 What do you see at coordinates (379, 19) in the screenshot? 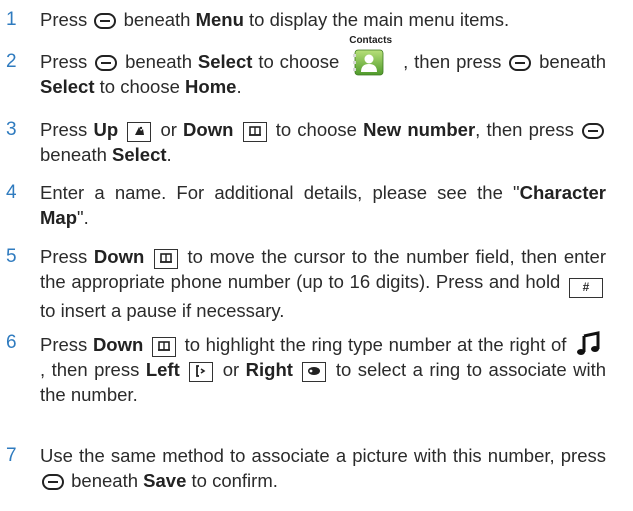
I see `step-text: to display the main menu items.` at bounding box center [379, 19].